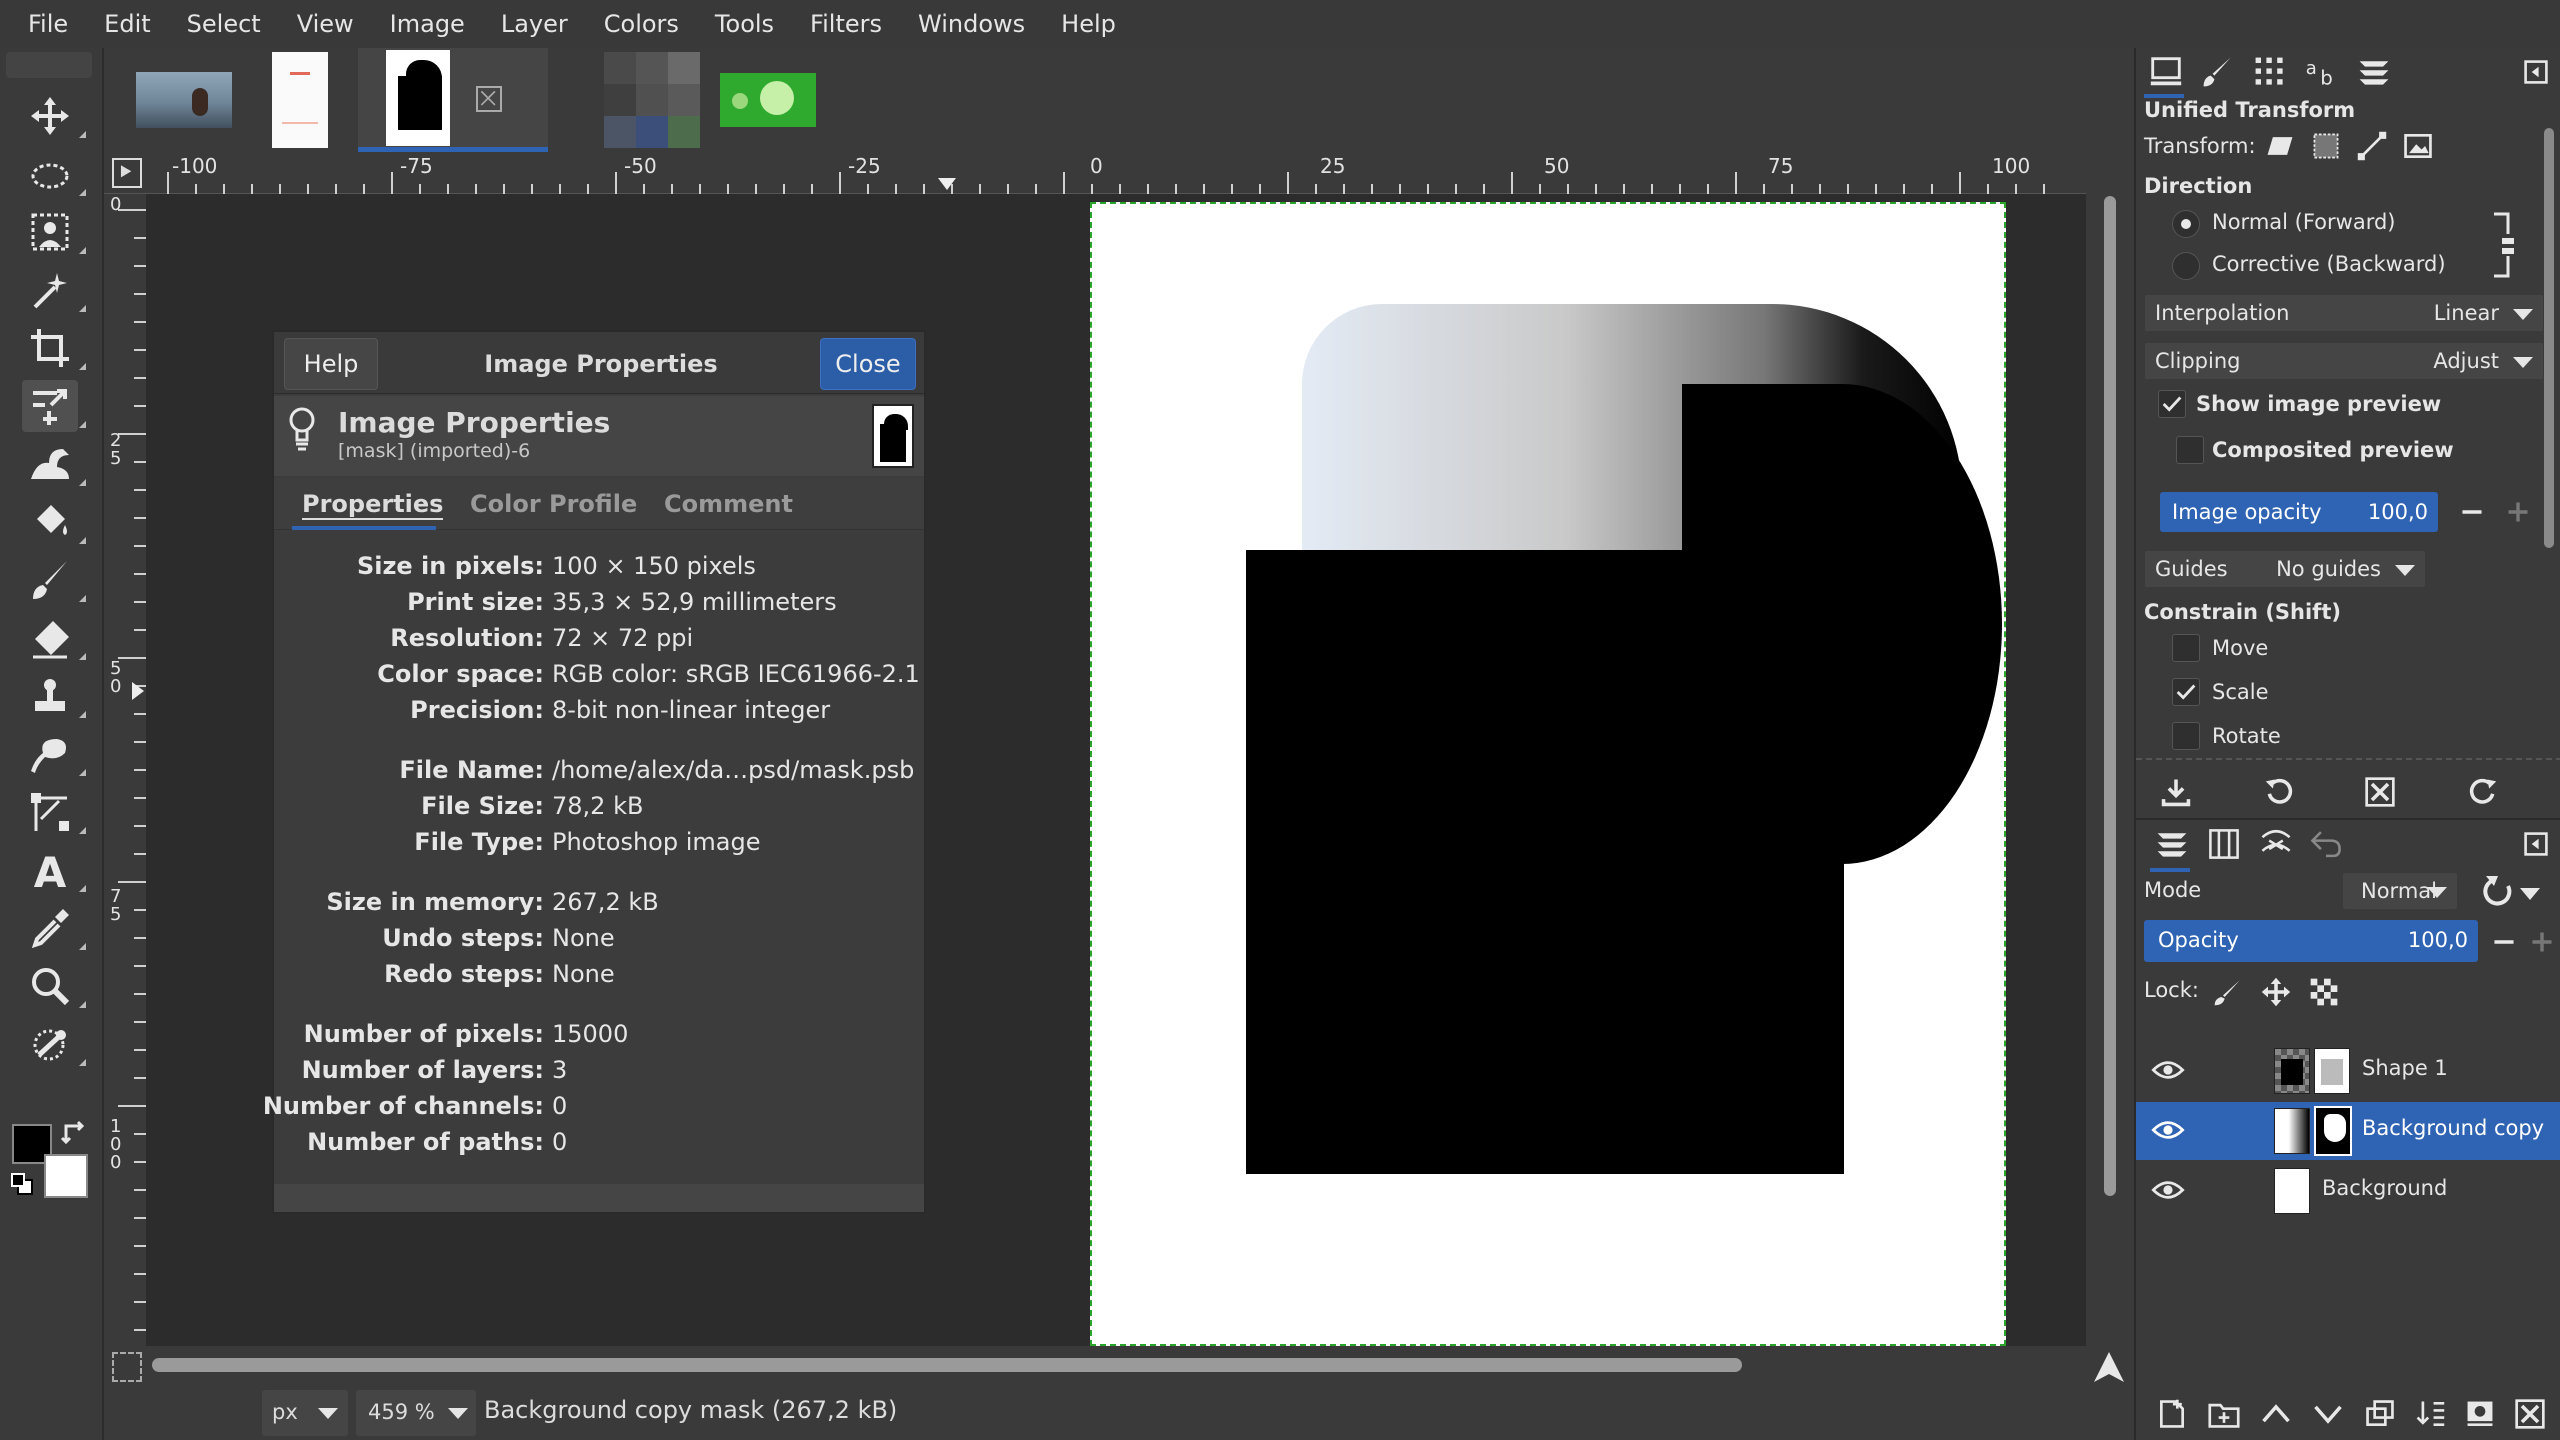 This screenshot has height=1440, width=2560. Describe the element at coordinates (2276, 992) in the screenshot. I see `lock-position-icon` at that location.